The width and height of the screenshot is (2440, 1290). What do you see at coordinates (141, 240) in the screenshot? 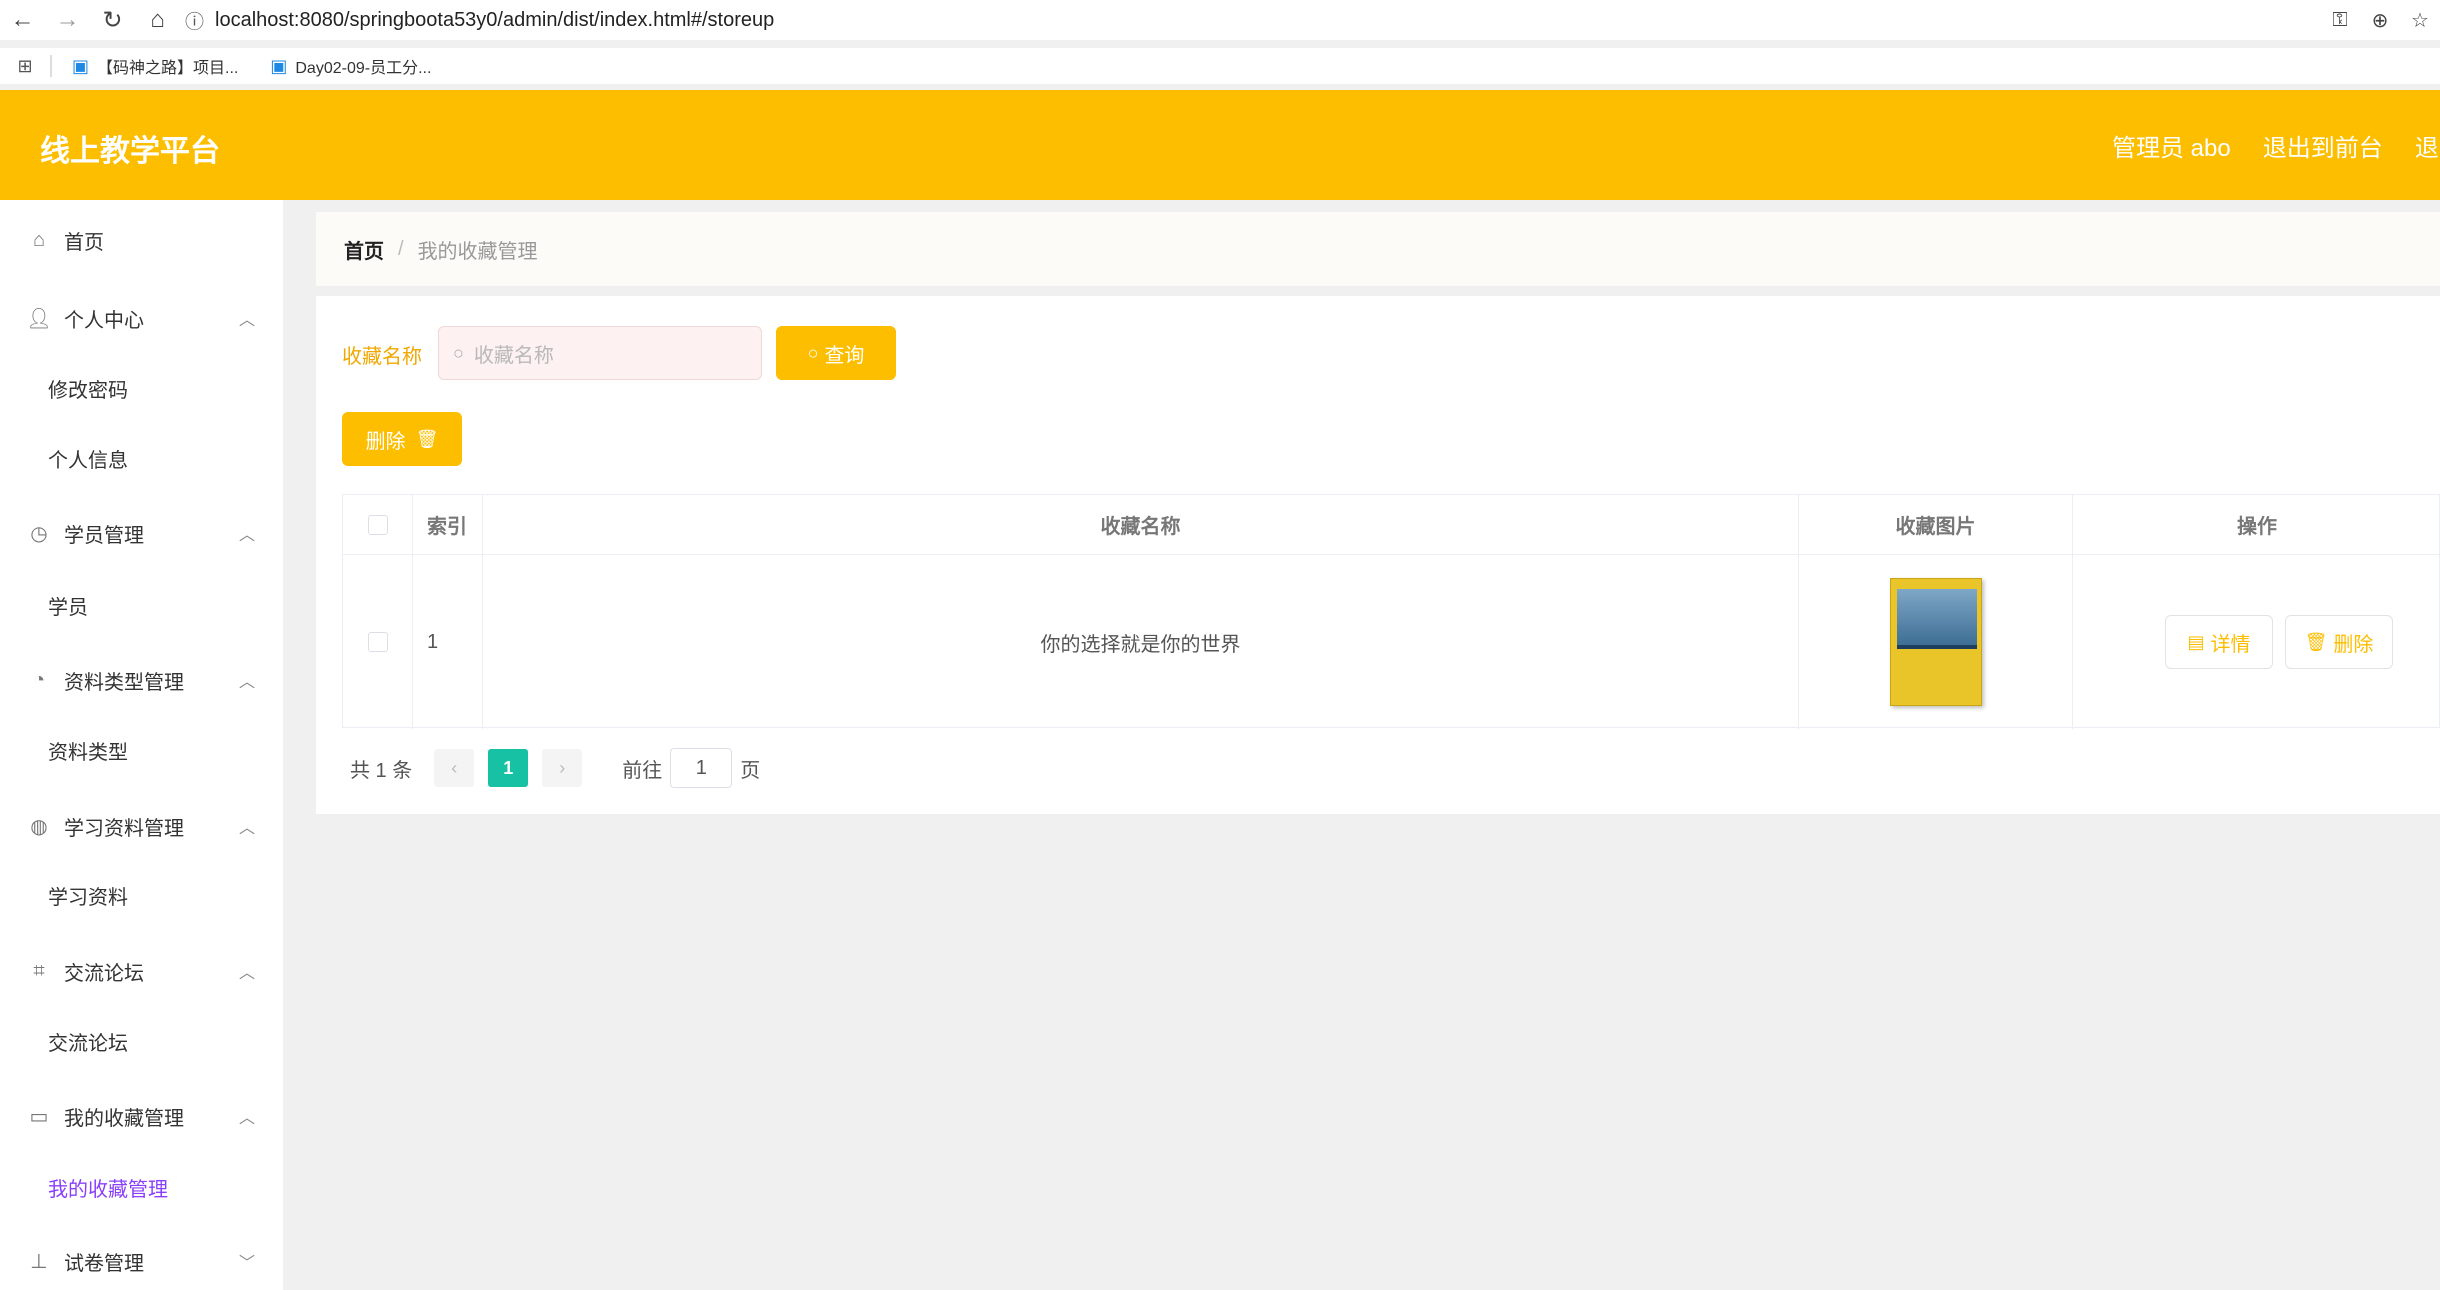
I see `sidebar-item-home: ⌂ 首页` at bounding box center [141, 240].